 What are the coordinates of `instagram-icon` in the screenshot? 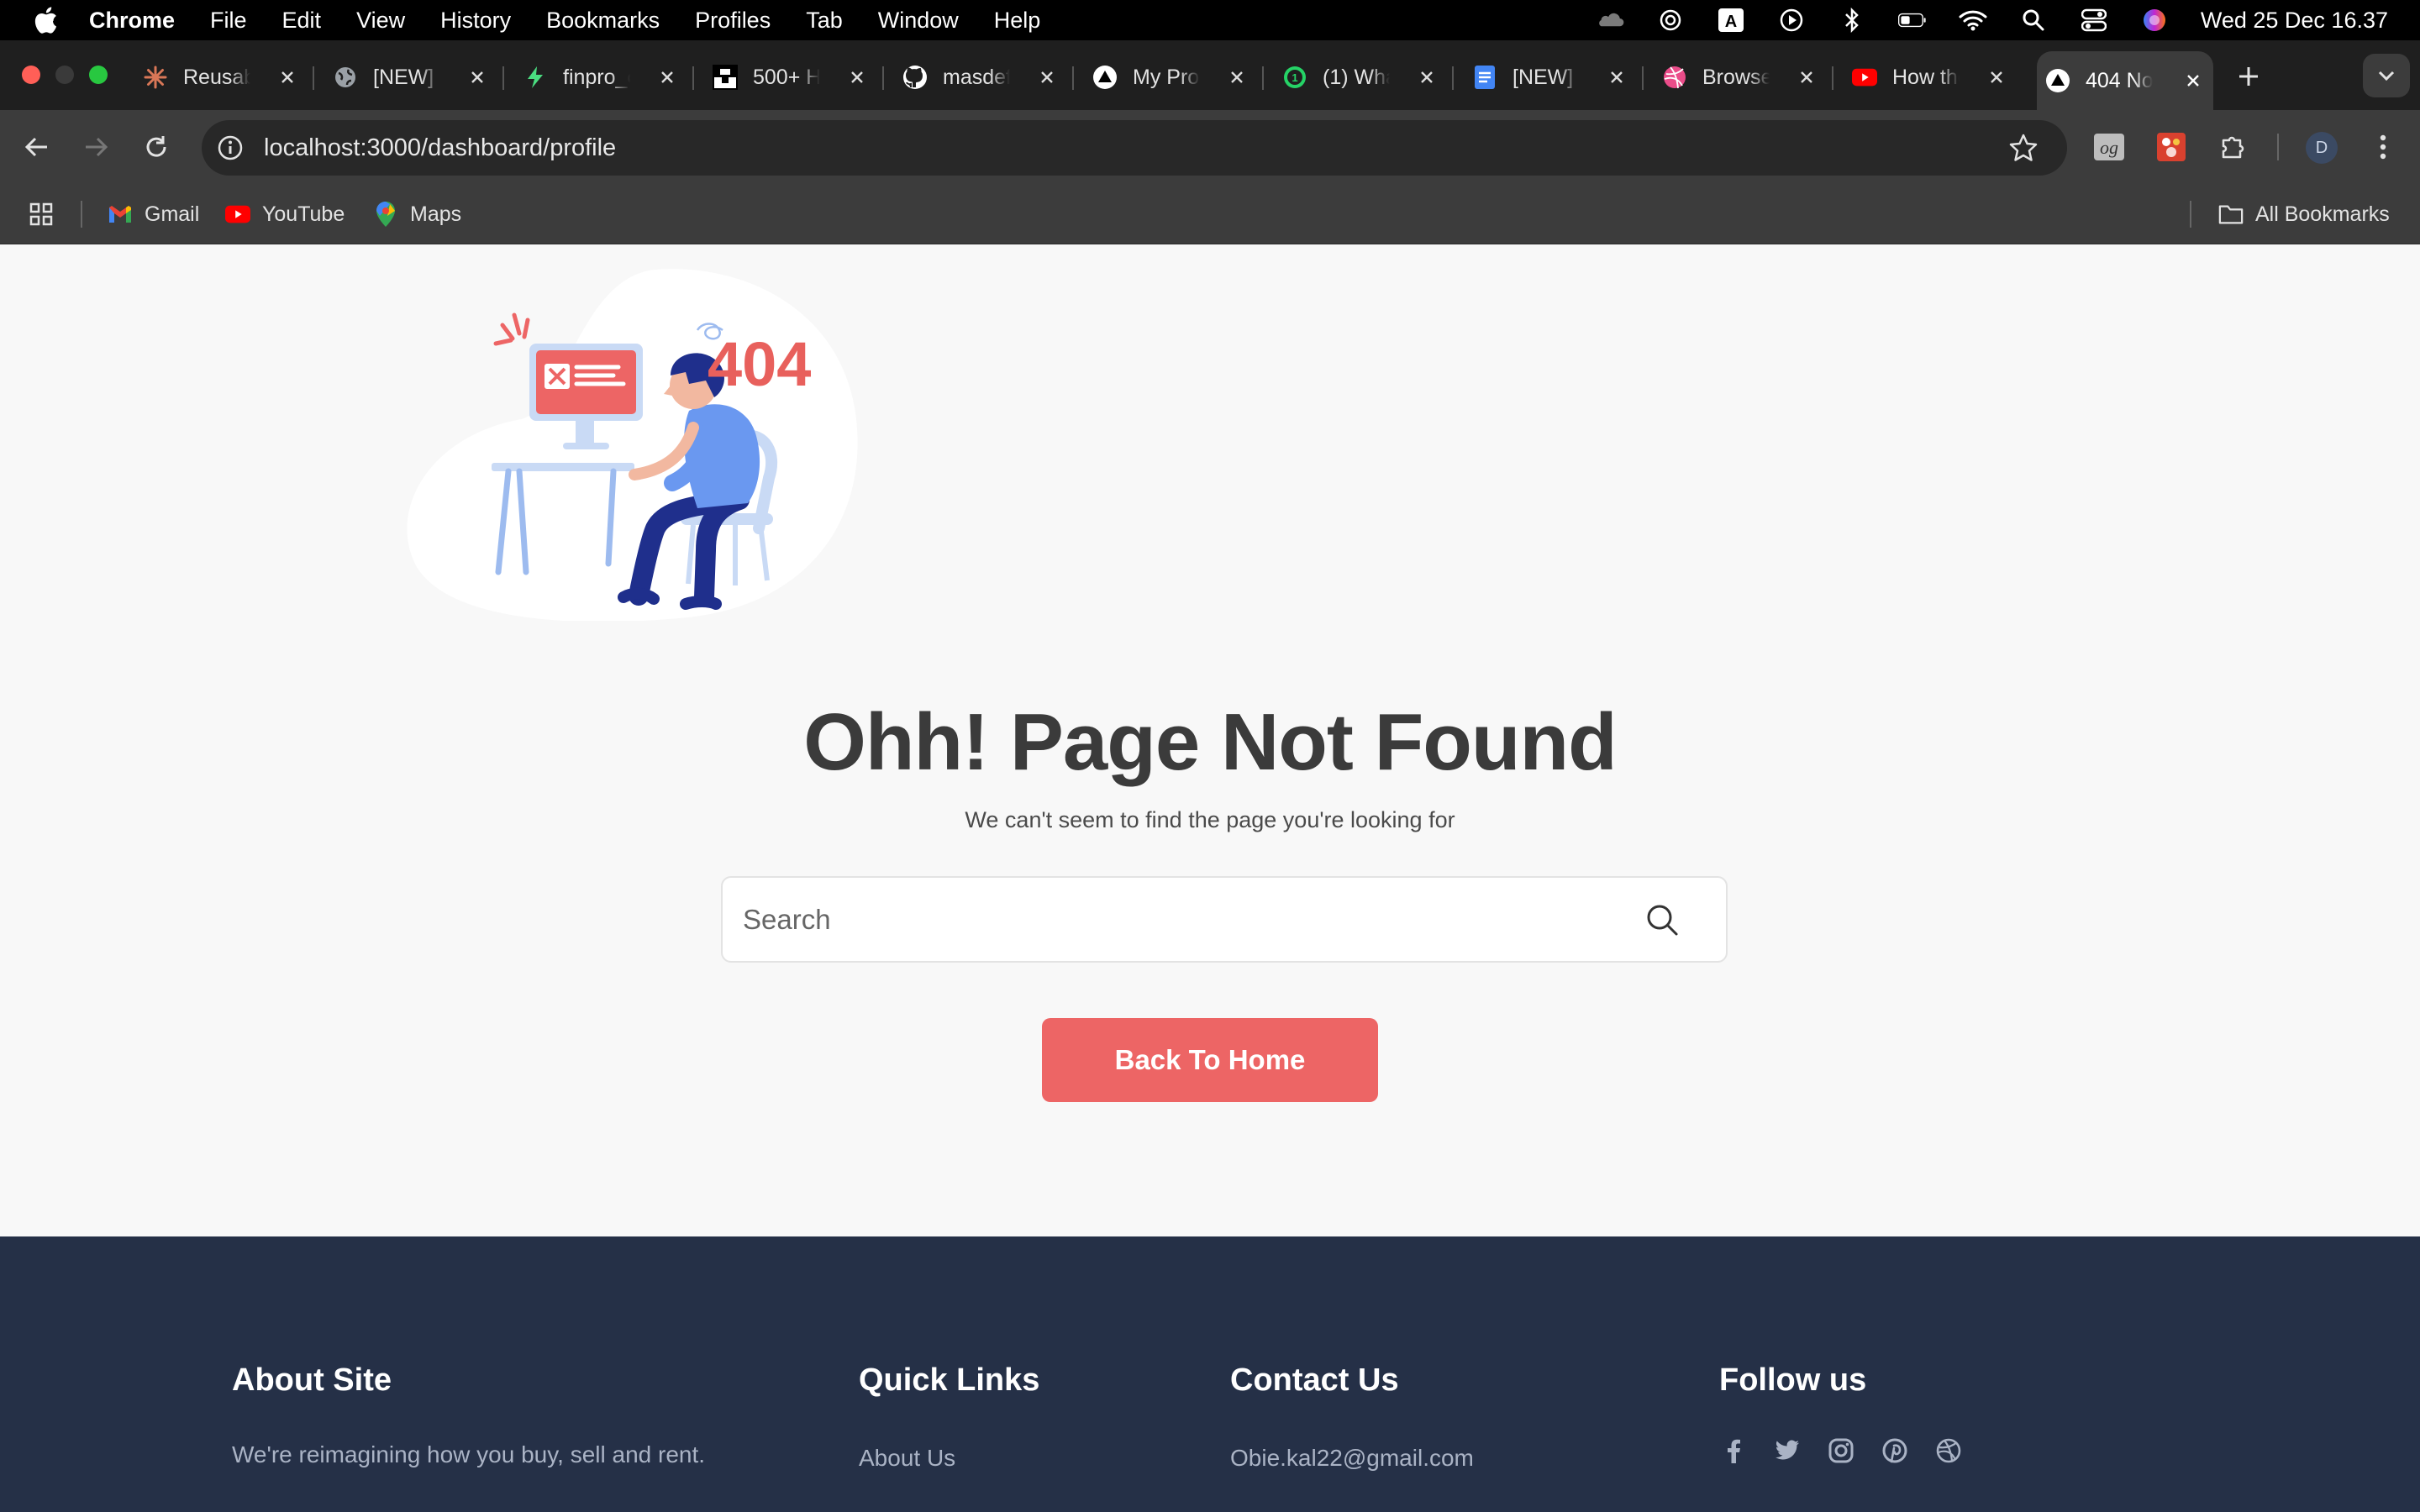 It's located at (1841, 1450).